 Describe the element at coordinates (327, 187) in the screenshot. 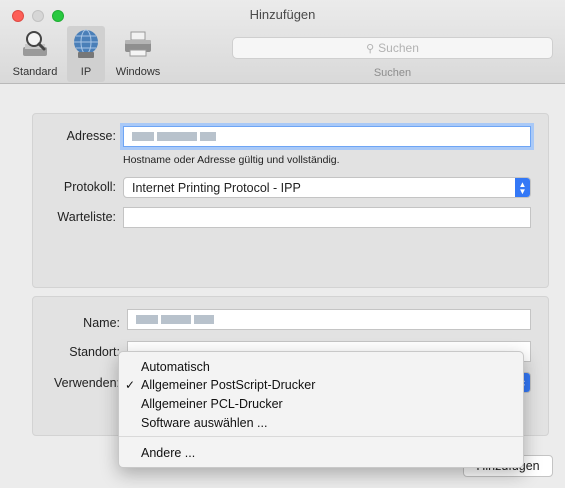

I see `protocol-select: Internet Printing Protocol - IPP ▲ ▼` at that location.